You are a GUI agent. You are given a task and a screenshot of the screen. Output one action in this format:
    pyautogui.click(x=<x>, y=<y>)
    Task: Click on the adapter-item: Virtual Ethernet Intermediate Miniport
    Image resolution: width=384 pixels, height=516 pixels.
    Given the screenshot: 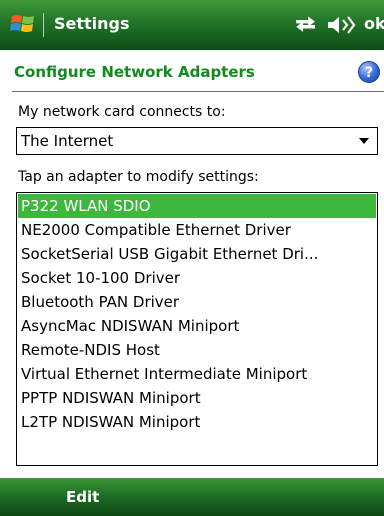 What is the action you would take?
    pyautogui.click(x=197, y=374)
    